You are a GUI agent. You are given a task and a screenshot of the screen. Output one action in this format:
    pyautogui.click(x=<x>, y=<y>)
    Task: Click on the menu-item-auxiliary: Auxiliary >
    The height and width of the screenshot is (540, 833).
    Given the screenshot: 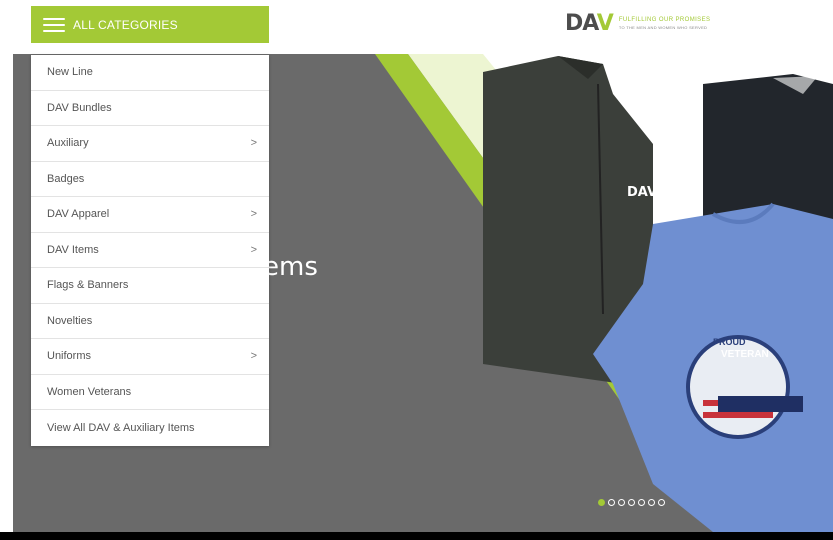 What is the action you would take?
    pyautogui.click(x=150, y=144)
    